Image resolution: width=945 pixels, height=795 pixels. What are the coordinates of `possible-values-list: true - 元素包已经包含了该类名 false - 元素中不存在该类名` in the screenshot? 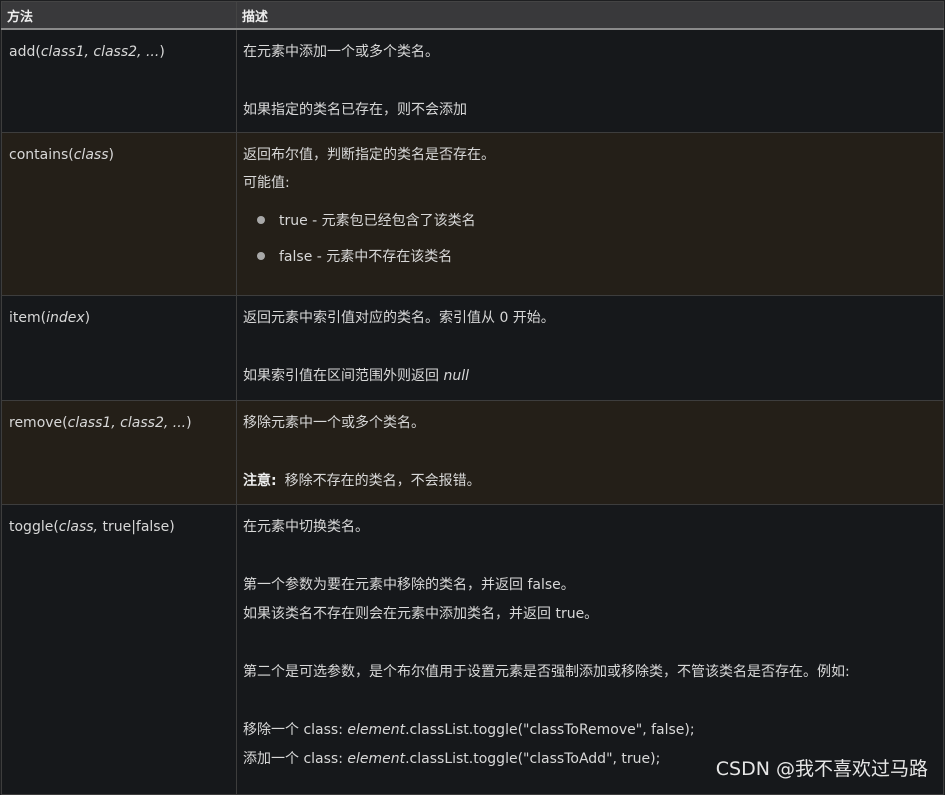 It's located at (590, 247).